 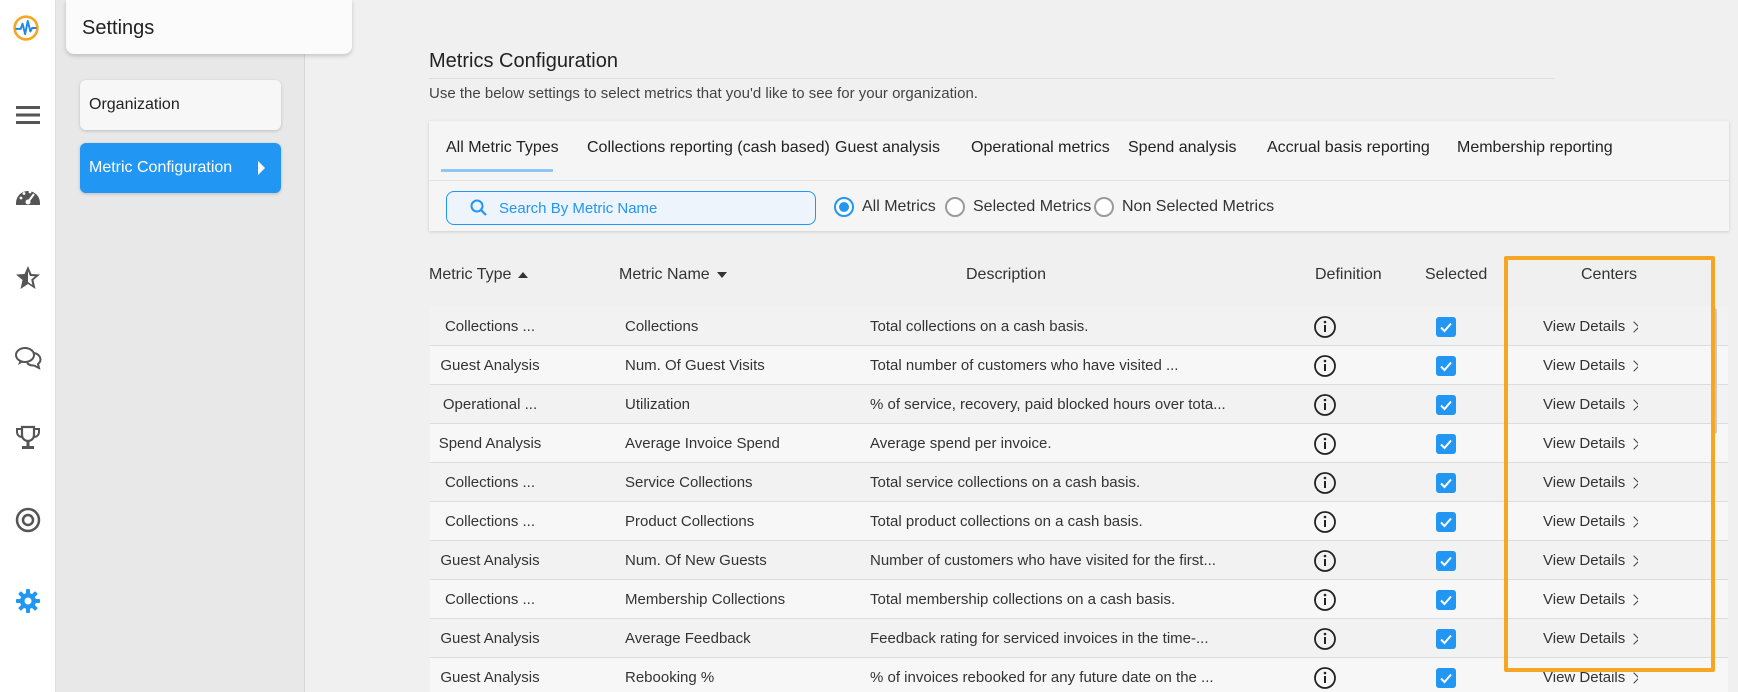 What do you see at coordinates (28, 520) in the screenshot?
I see `target-icon` at bounding box center [28, 520].